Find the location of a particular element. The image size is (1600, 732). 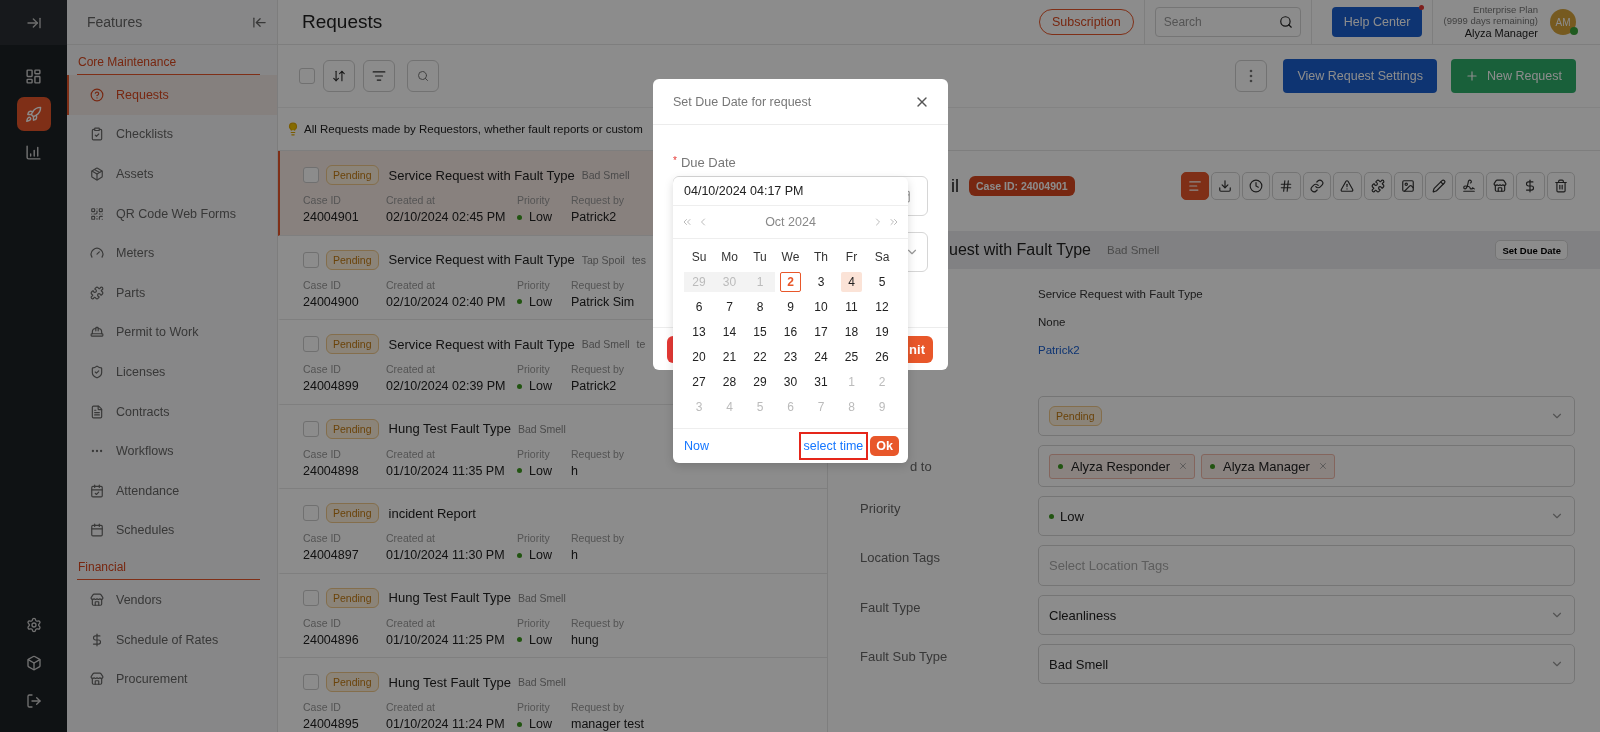

field-value: hung is located at coordinates (585, 639).